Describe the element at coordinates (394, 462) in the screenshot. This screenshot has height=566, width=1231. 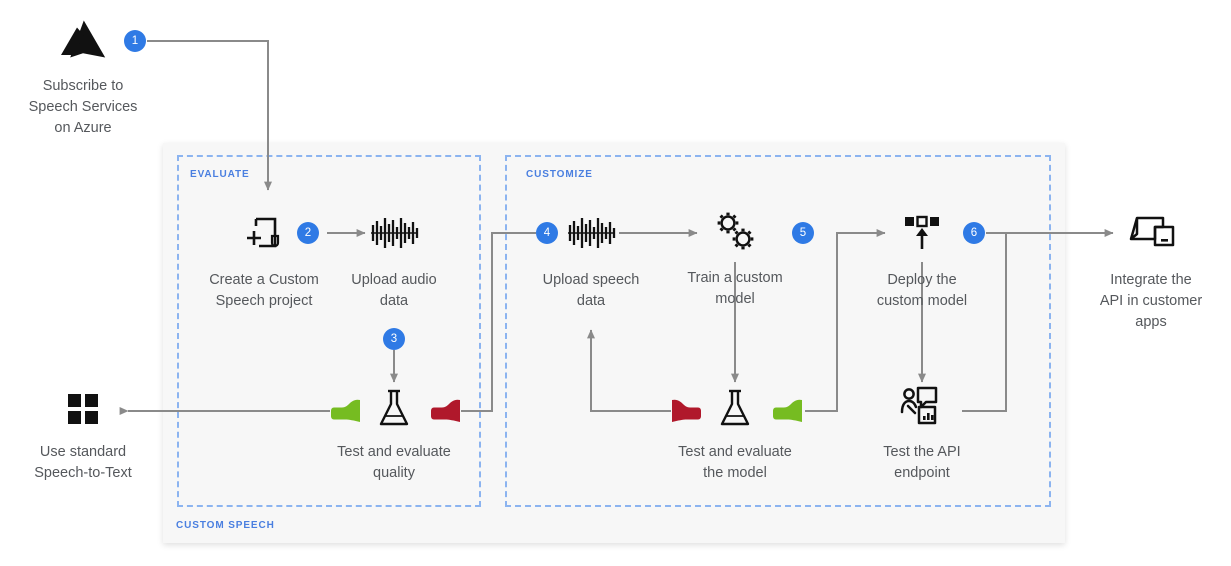
I see `node-test-quality-label: Test and evaluate quality` at that location.